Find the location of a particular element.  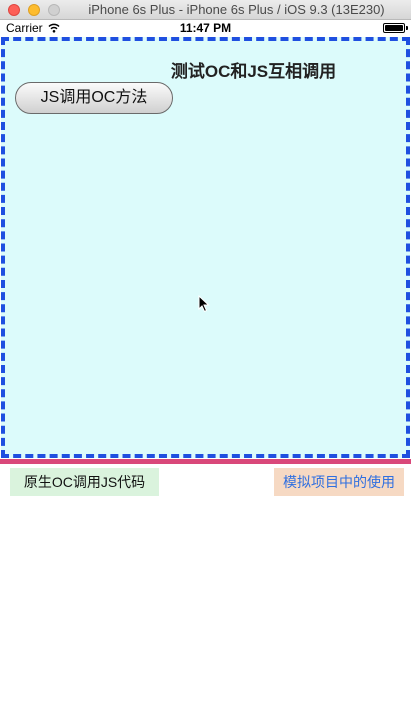

battery-icon is located at coordinates (395, 28).